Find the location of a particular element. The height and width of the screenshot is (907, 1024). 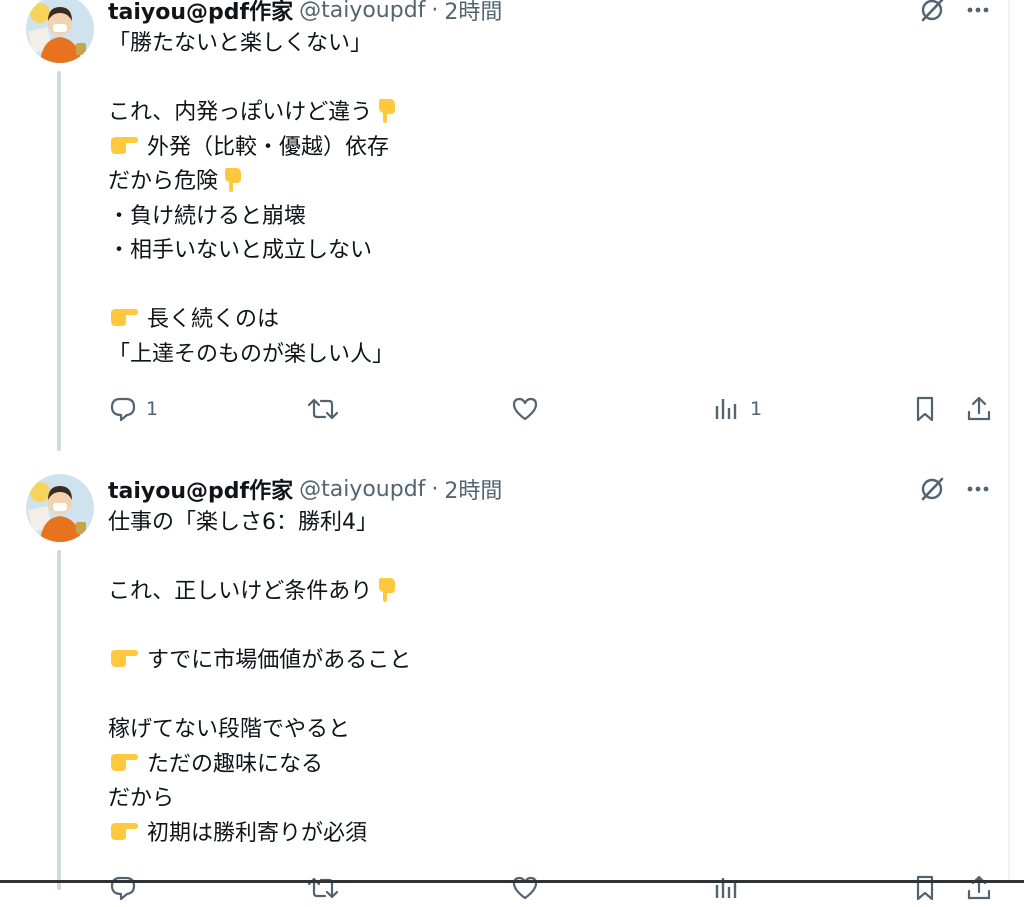

text-line: 「勝たないと楽しくない」 is located at coordinates (240, 43).